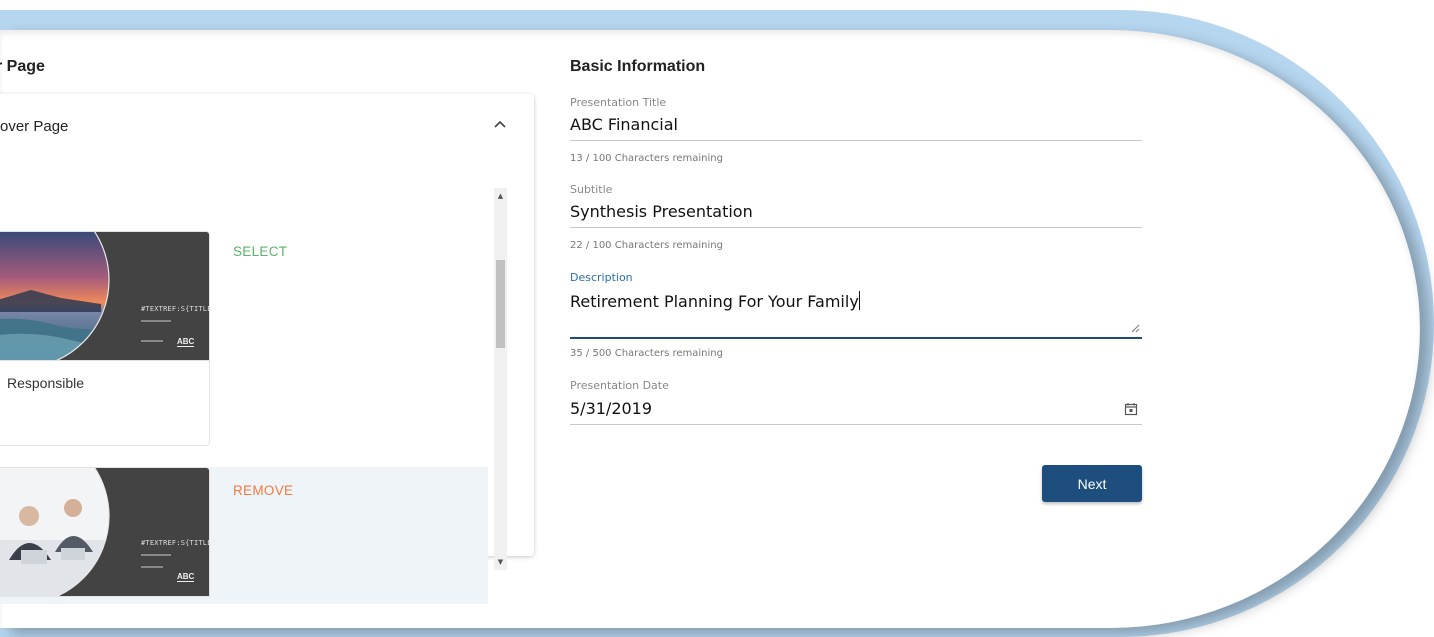 This screenshot has width=1434, height=637. I want to click on cover-template-info-box: Responsible, so click(105, 403).